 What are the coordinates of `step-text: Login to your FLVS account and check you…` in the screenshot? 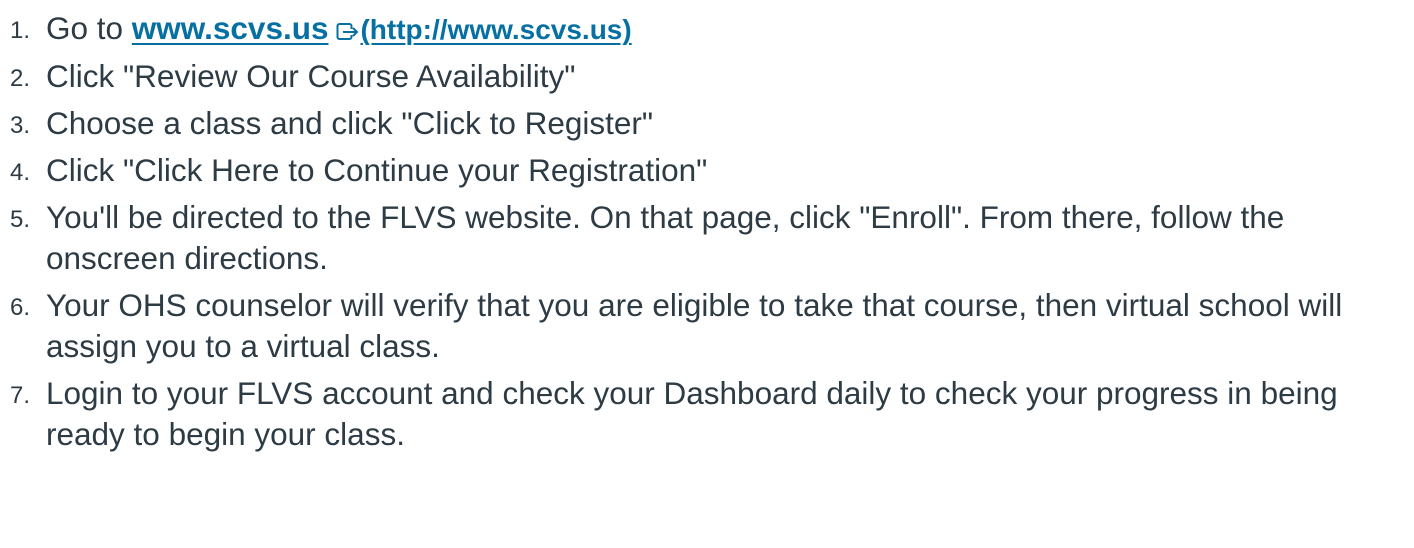 It's located at (692, 413).